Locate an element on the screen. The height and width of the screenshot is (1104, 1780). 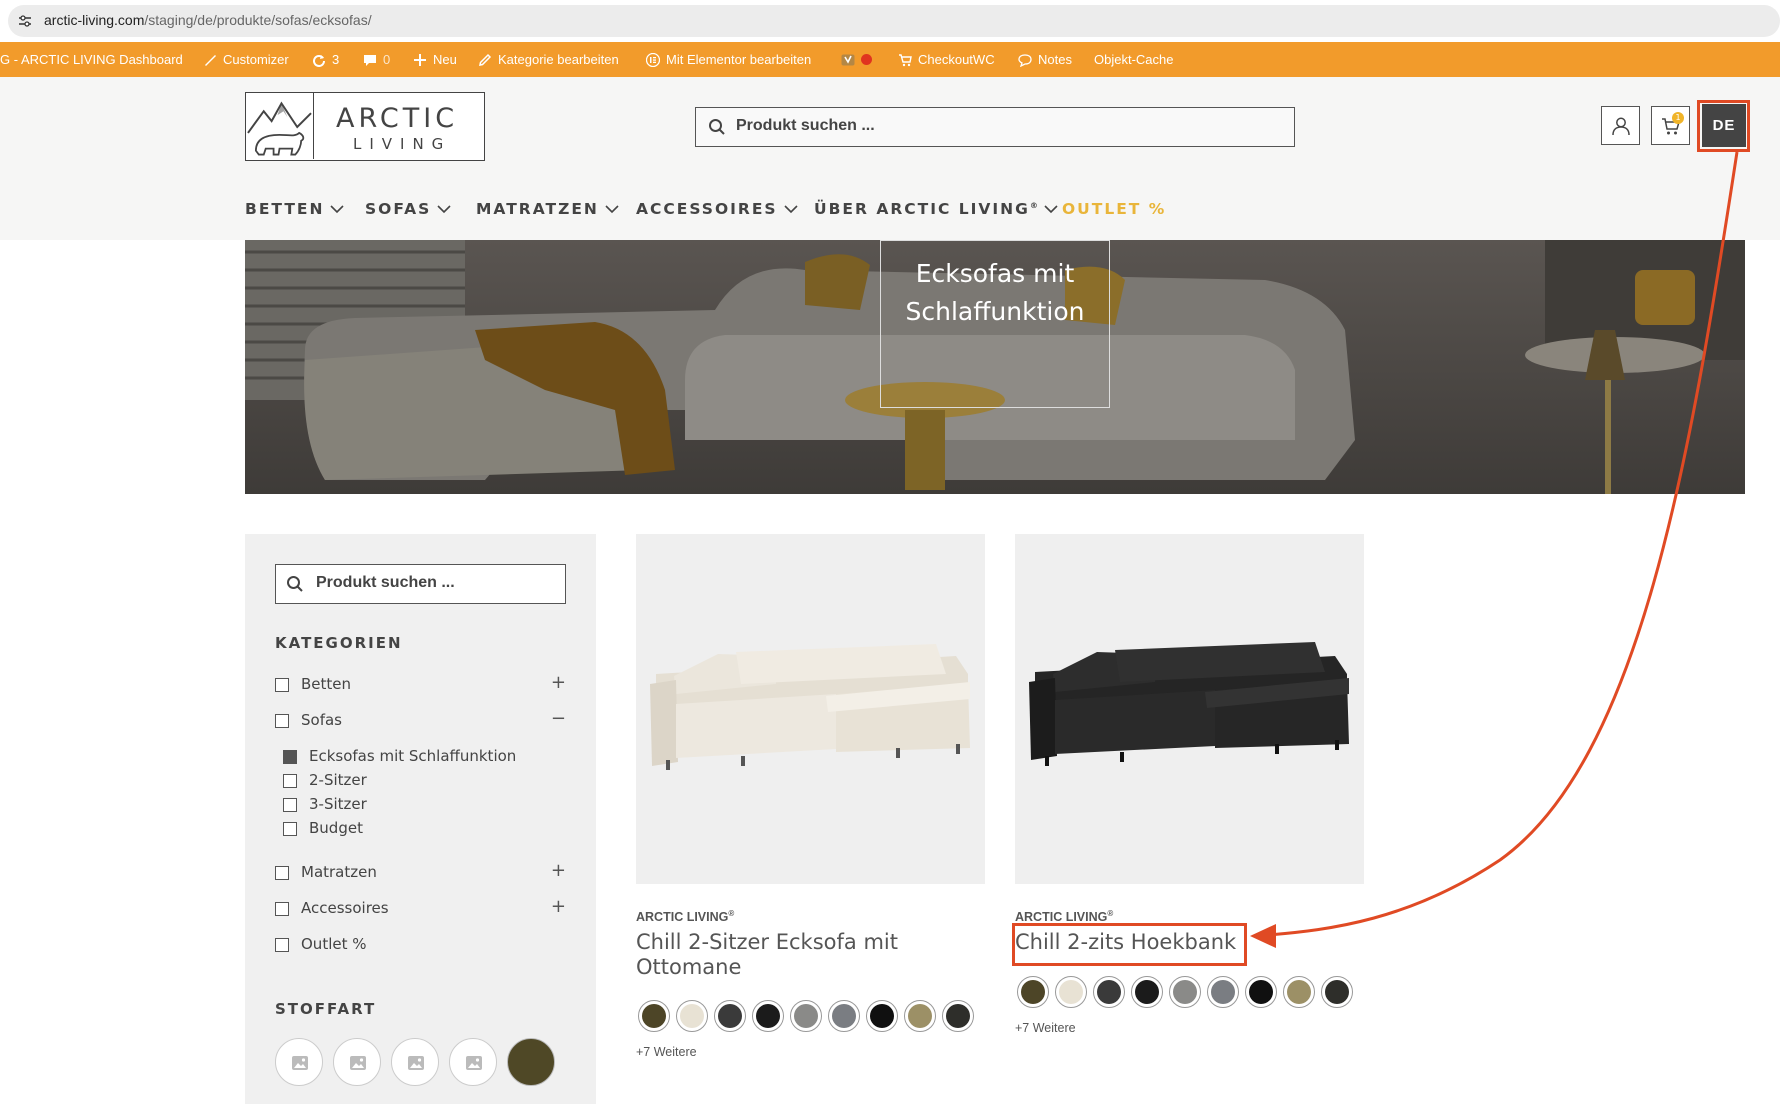
admin-seo-link is located at coordinates (856, 59).